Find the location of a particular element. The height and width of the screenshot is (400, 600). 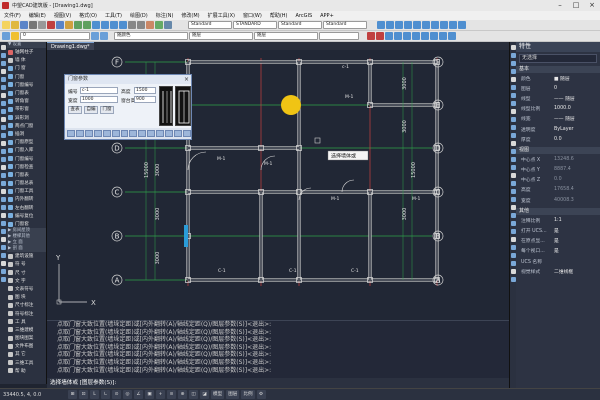

auto-number-button: 自编 is located at coordinates (91, 110).